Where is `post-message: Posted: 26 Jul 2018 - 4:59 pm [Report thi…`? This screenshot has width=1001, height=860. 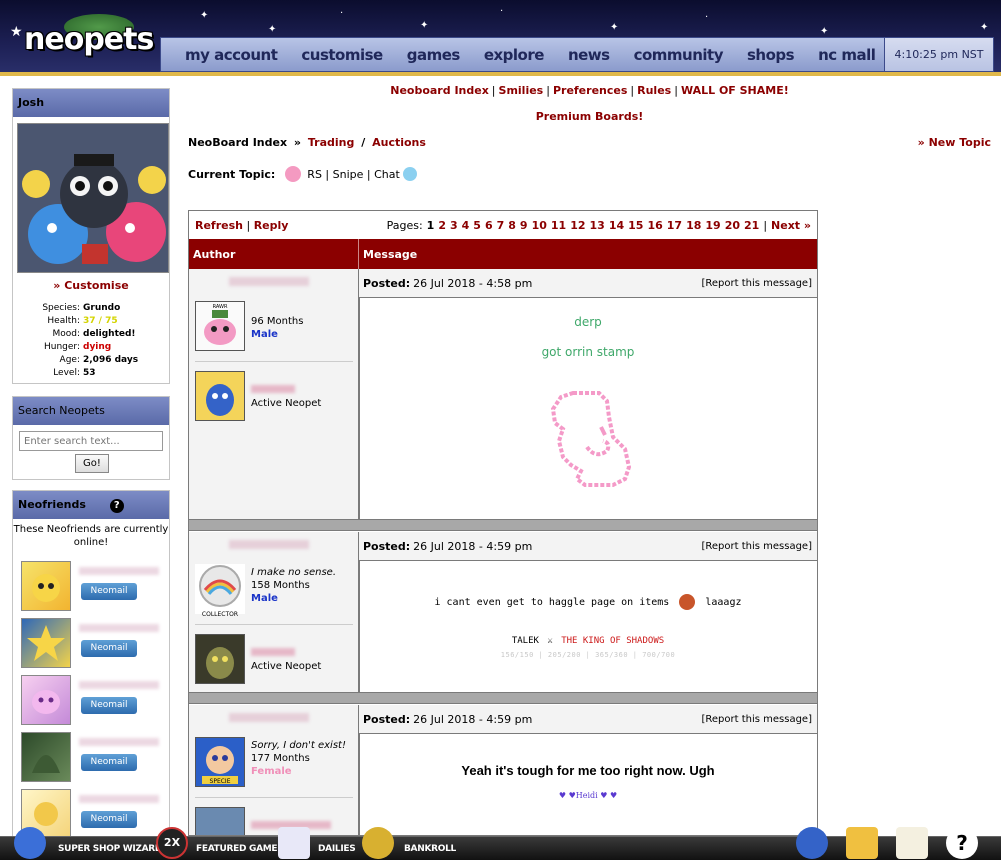
post-message: Posted: 26 Jul 2018 - 4:59 pm [Report thi… is located at coordinates (588, 752).